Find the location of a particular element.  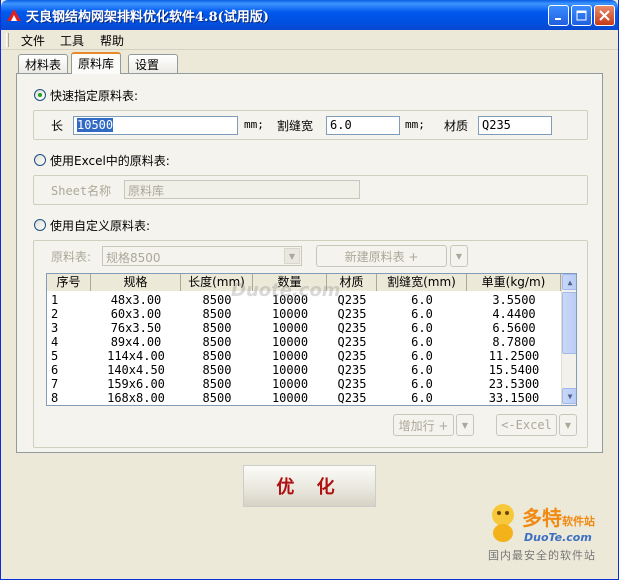

optimize-button: 优 化 is located at coordinates (309, 486).